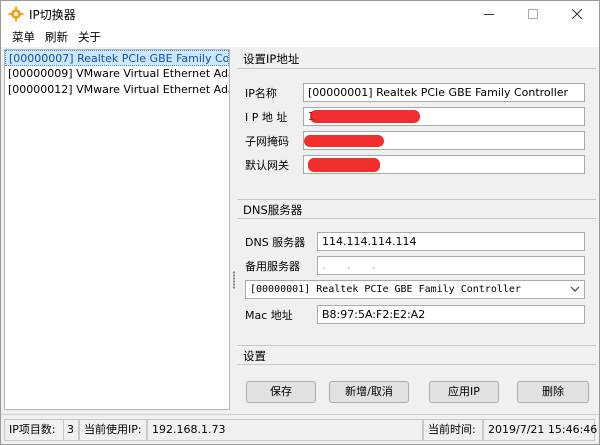  What do you see at coordinates (266, 117) in the screenshot?
I see `ip-address-label: I P 地 址` at bounding box center [266, 117].